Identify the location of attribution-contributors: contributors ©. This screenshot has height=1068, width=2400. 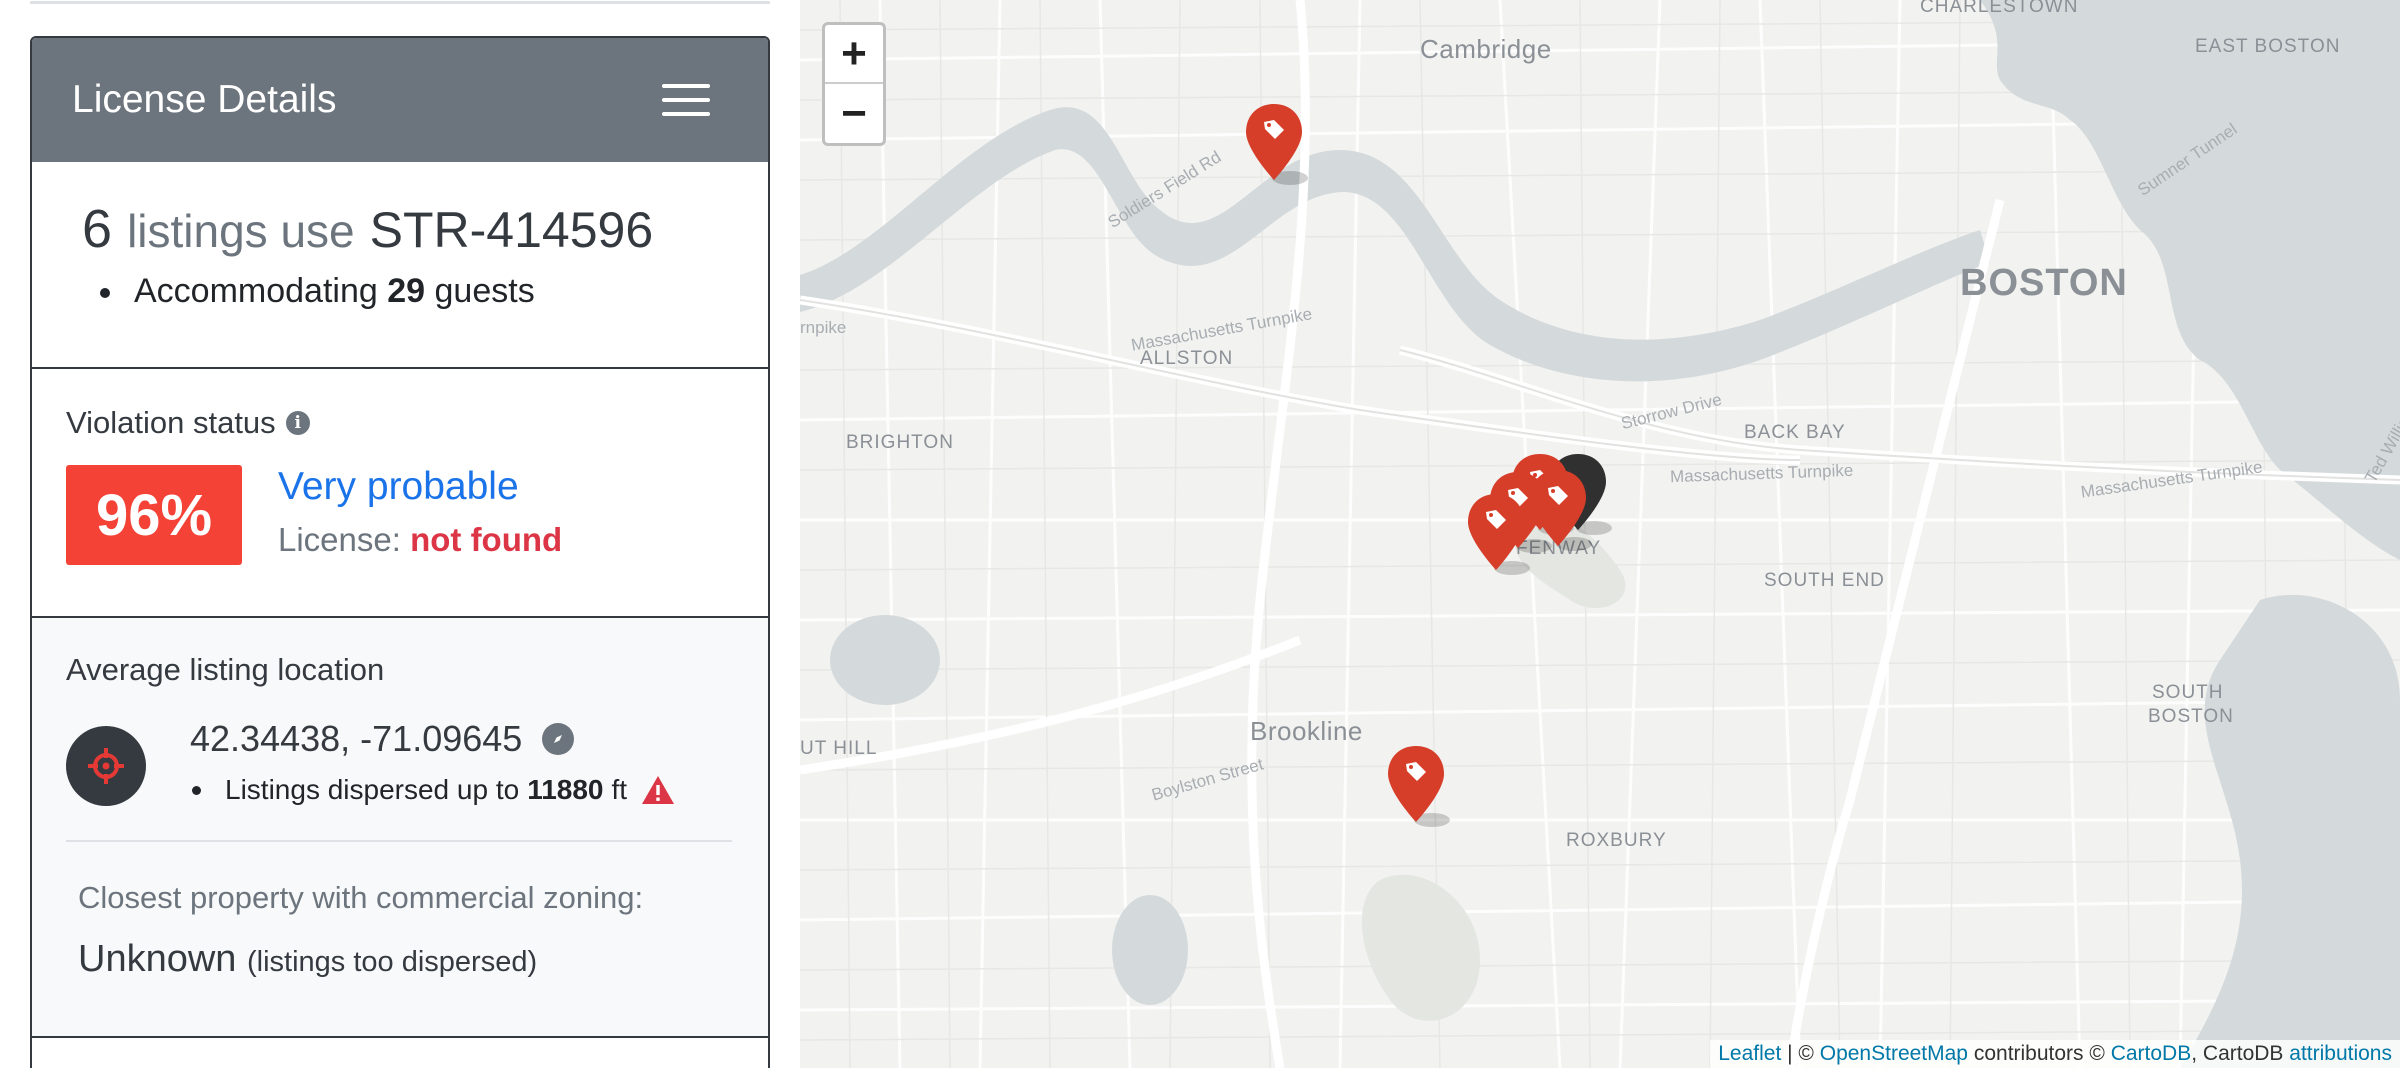
(2039, 1053).